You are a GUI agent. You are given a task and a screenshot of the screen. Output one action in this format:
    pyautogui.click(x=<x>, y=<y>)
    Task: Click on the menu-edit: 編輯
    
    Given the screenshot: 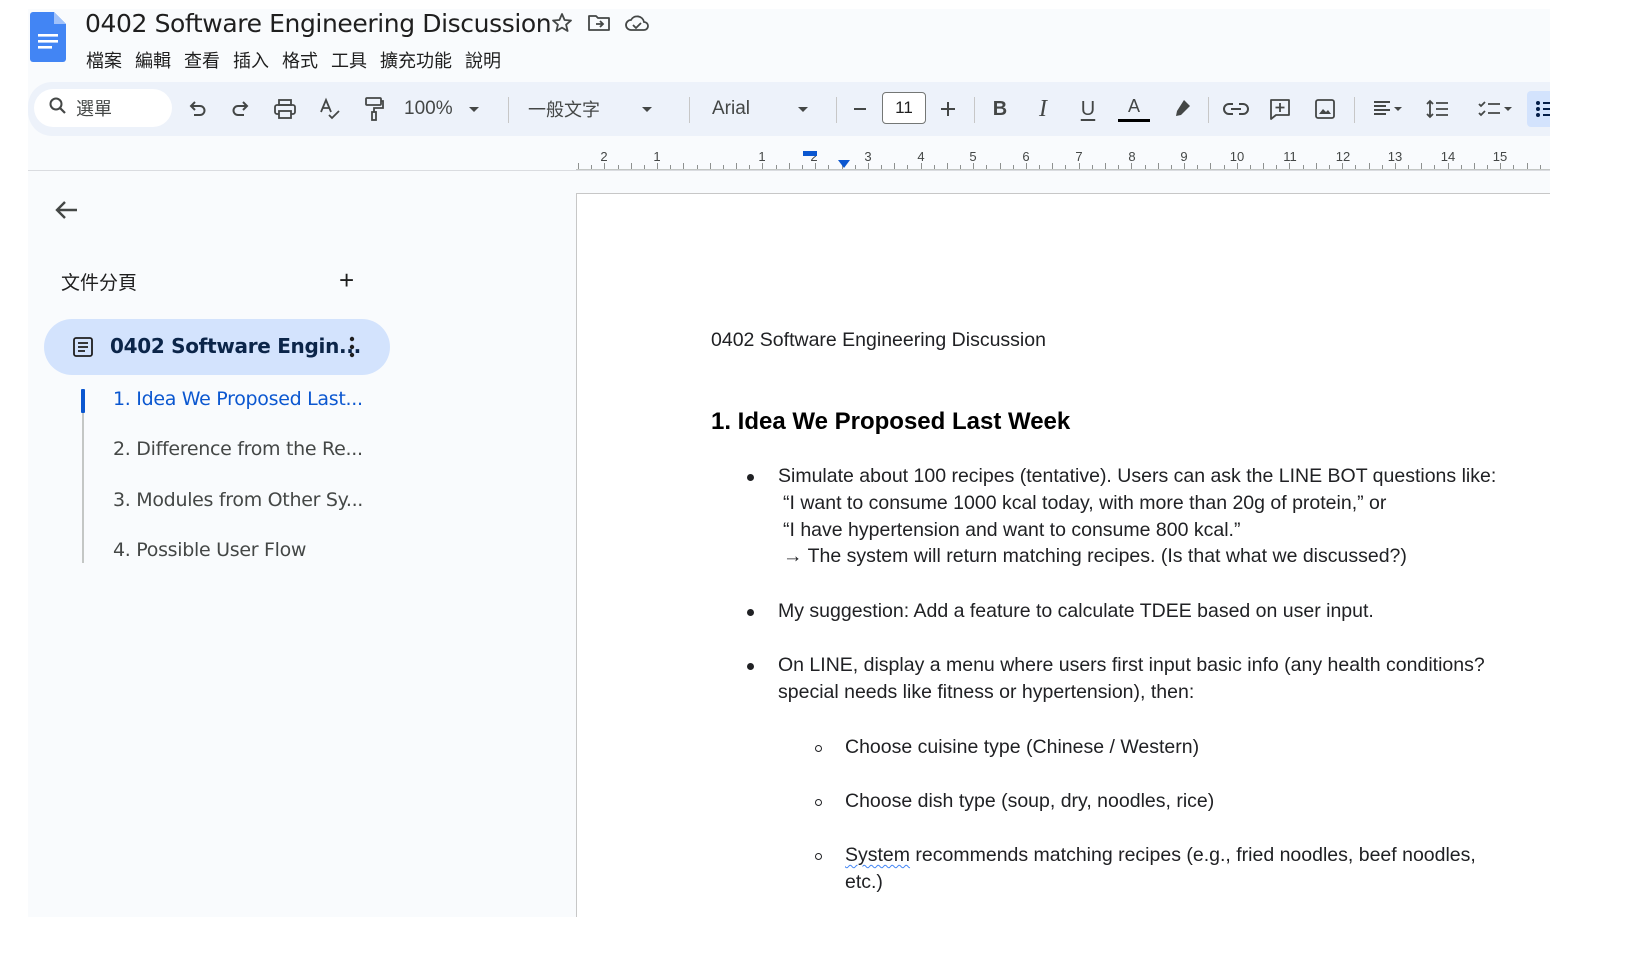 What is the action you would take?
    pyautogui.click(x=157, y=60)
    